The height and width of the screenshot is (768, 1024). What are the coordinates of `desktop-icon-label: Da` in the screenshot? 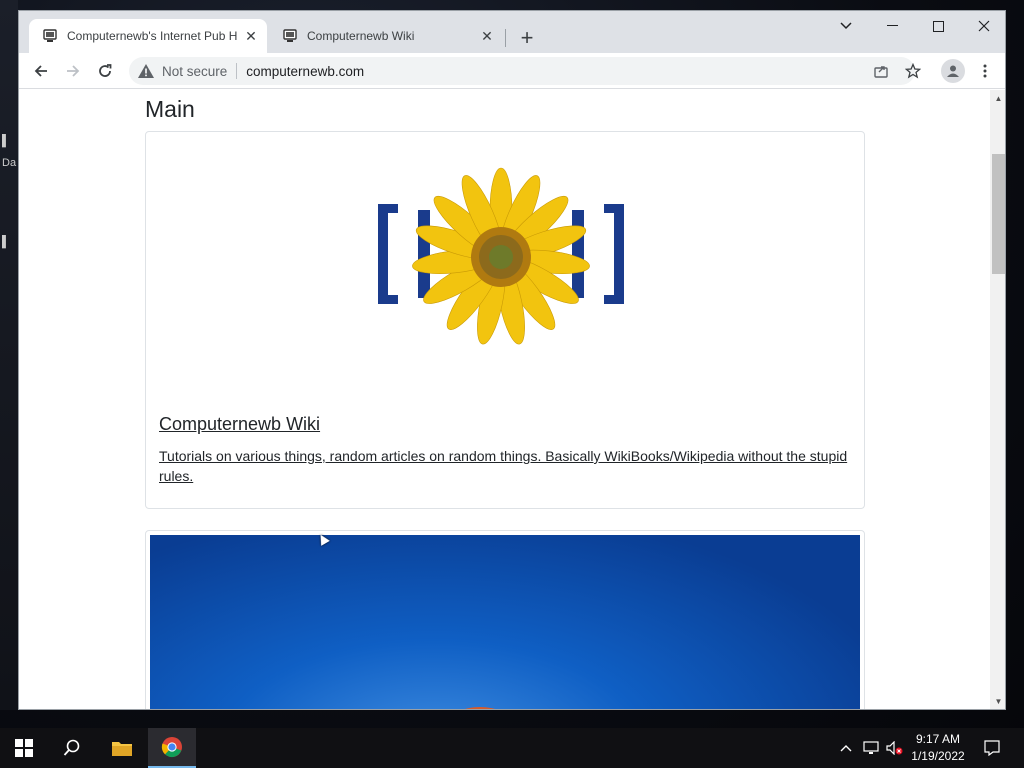 It's located at (9, 163).